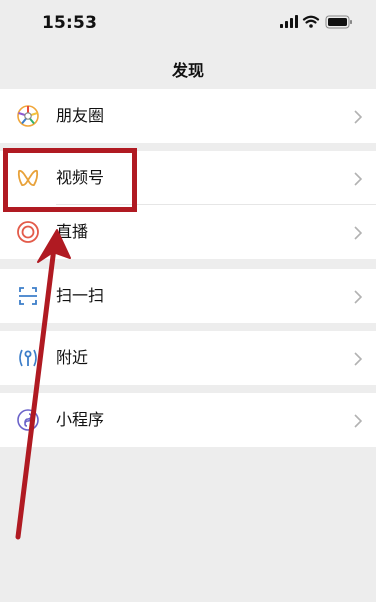 This screenshot has height=602, width=376. What do you see at coordinates (28, 296) in the screenshot?
I see `scan-icon` at bounding box center [28, 296].